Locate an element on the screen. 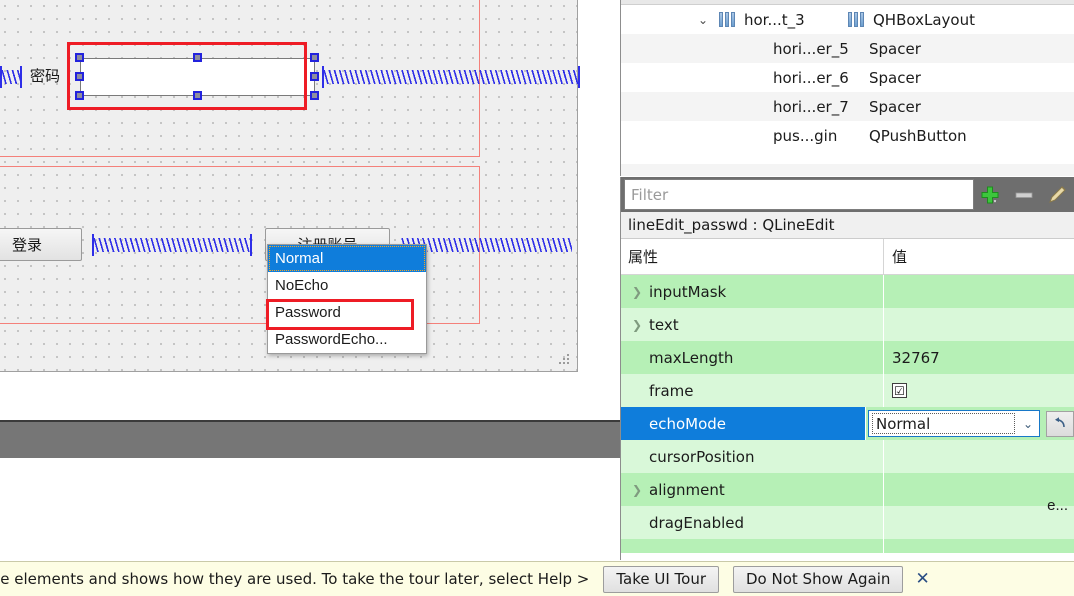 The width and height of the screenshot is (1074, 596). tree-item-name: hor...t_3 is located at coordinates (774, 19).